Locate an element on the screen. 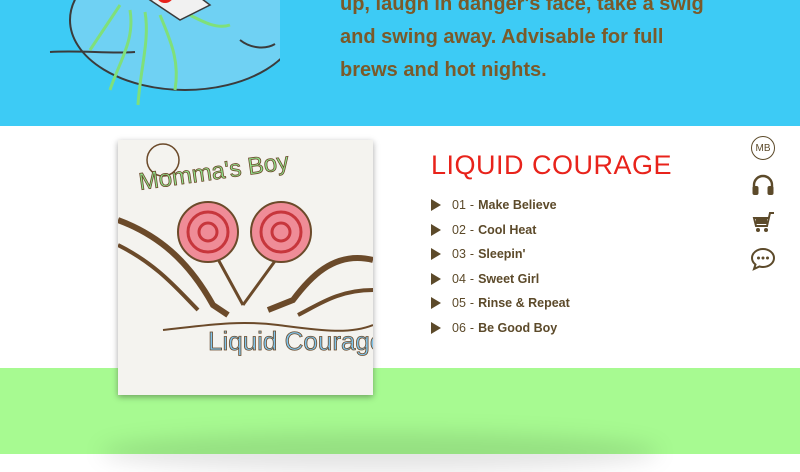  cart-icon is located at coordinates (763, 222).